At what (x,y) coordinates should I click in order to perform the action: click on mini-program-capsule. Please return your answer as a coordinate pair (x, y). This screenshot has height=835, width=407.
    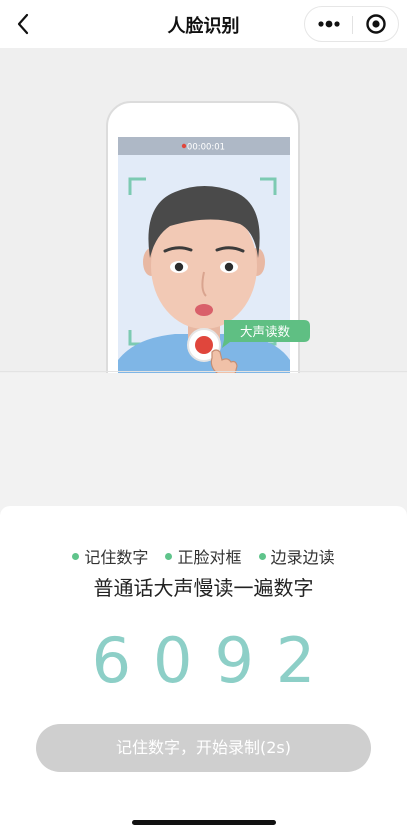
    Looking at the image, I should click on (351, 24).